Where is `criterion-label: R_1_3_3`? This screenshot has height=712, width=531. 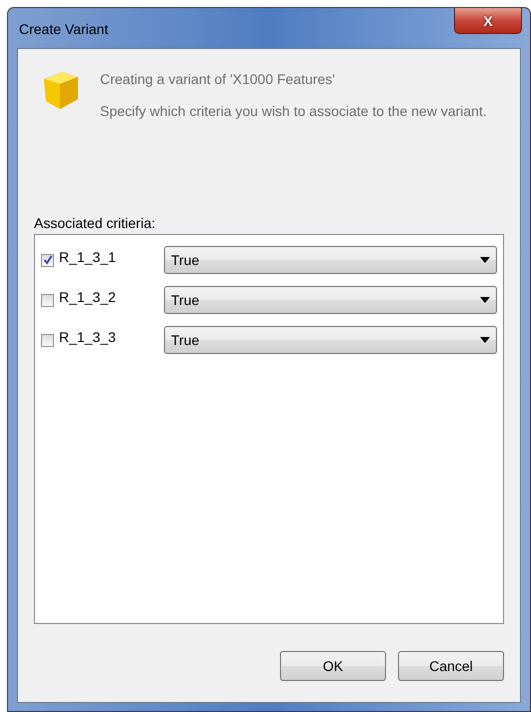 criterion-label: R_1_3_3 is located at coordinates (88, 338).